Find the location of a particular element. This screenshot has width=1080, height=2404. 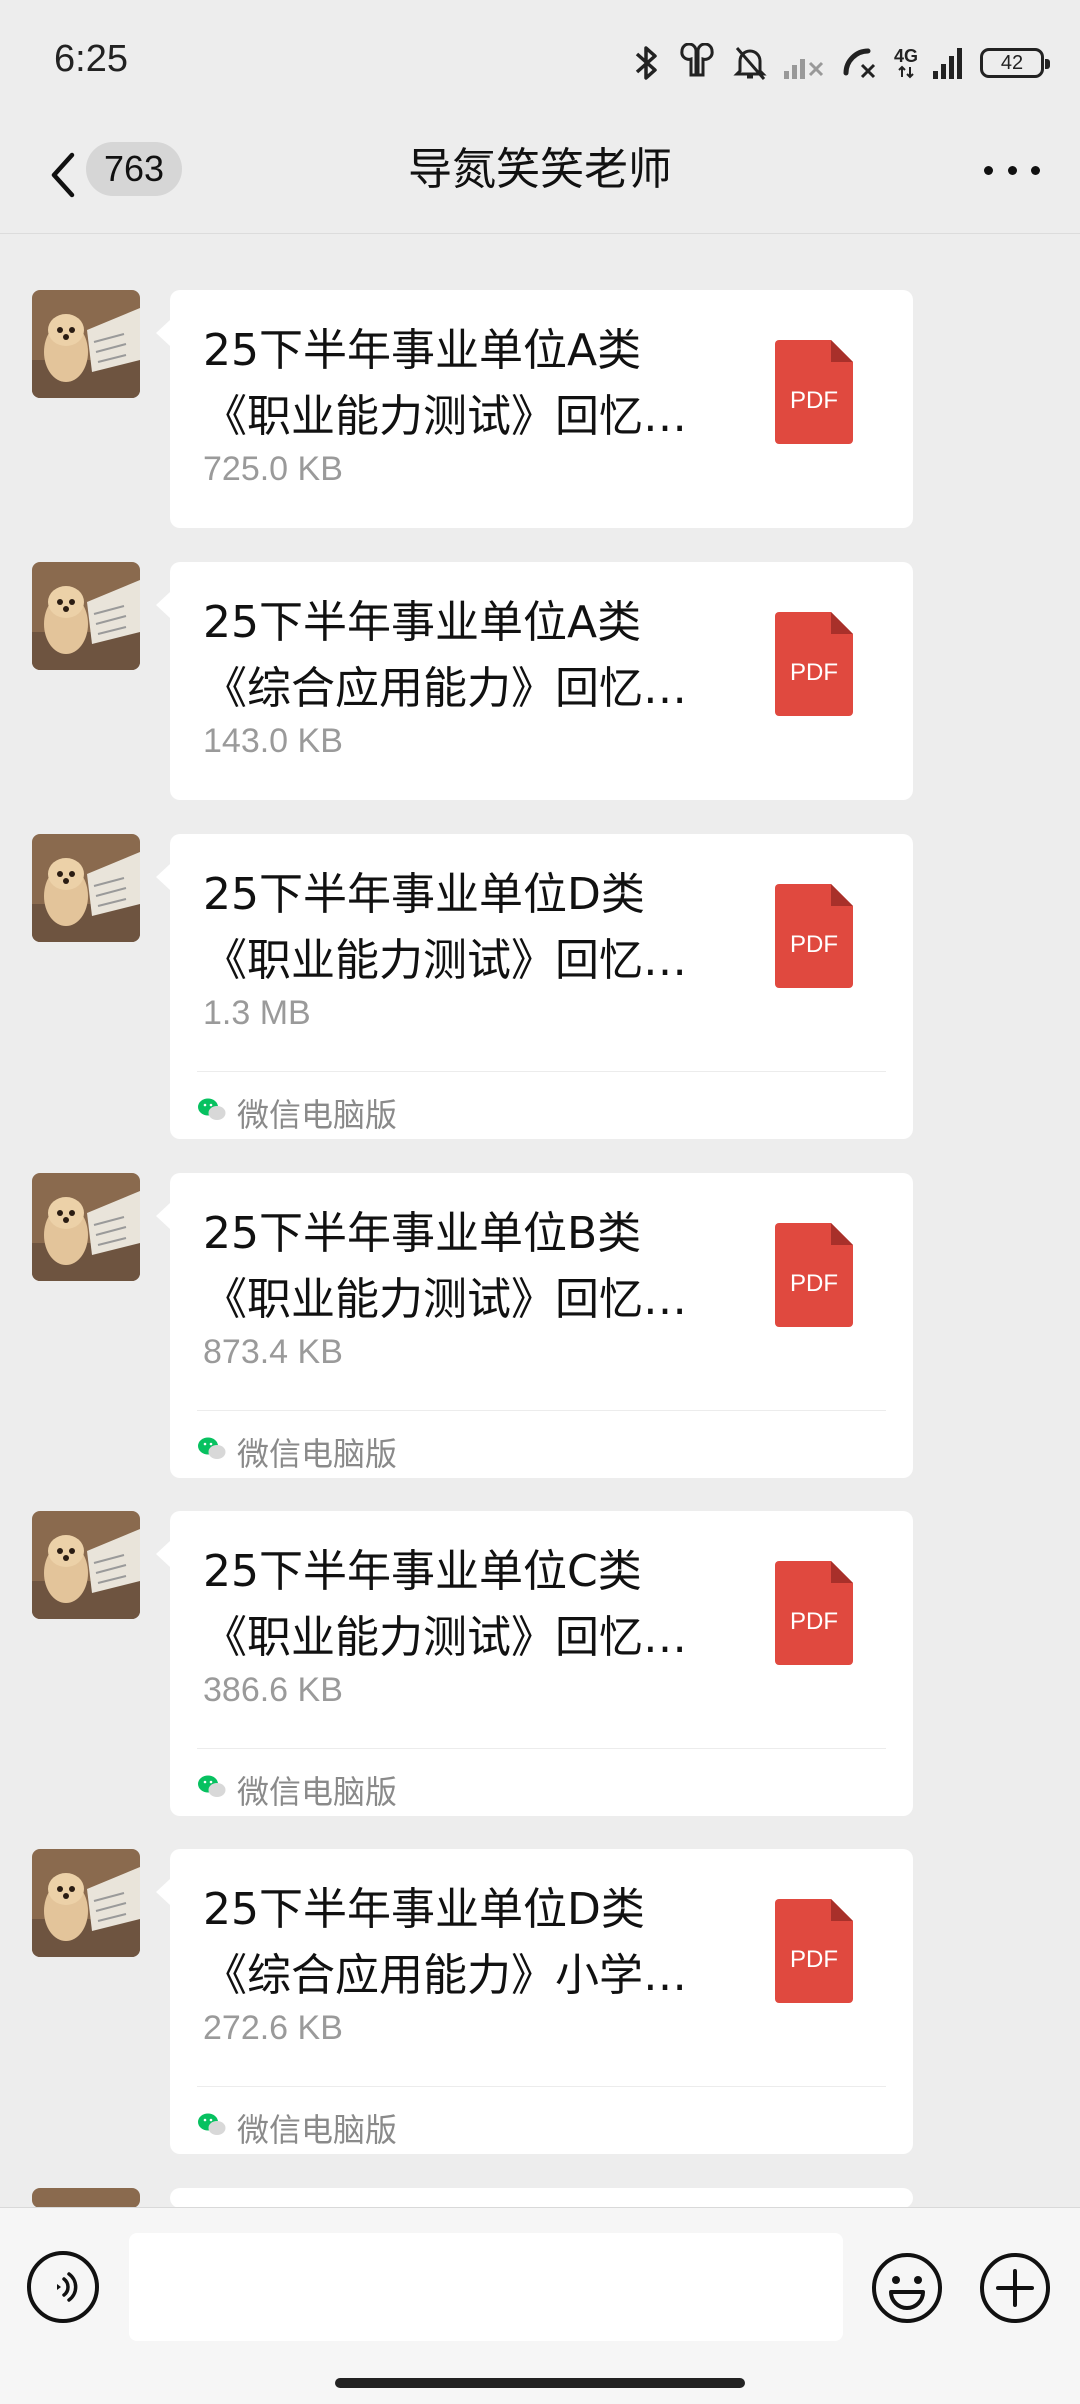

file-bubble: 25下半年事业单位A类 《综合应用能力》回忆… 143.0 KB PDF is located at coordinates (534, 681).